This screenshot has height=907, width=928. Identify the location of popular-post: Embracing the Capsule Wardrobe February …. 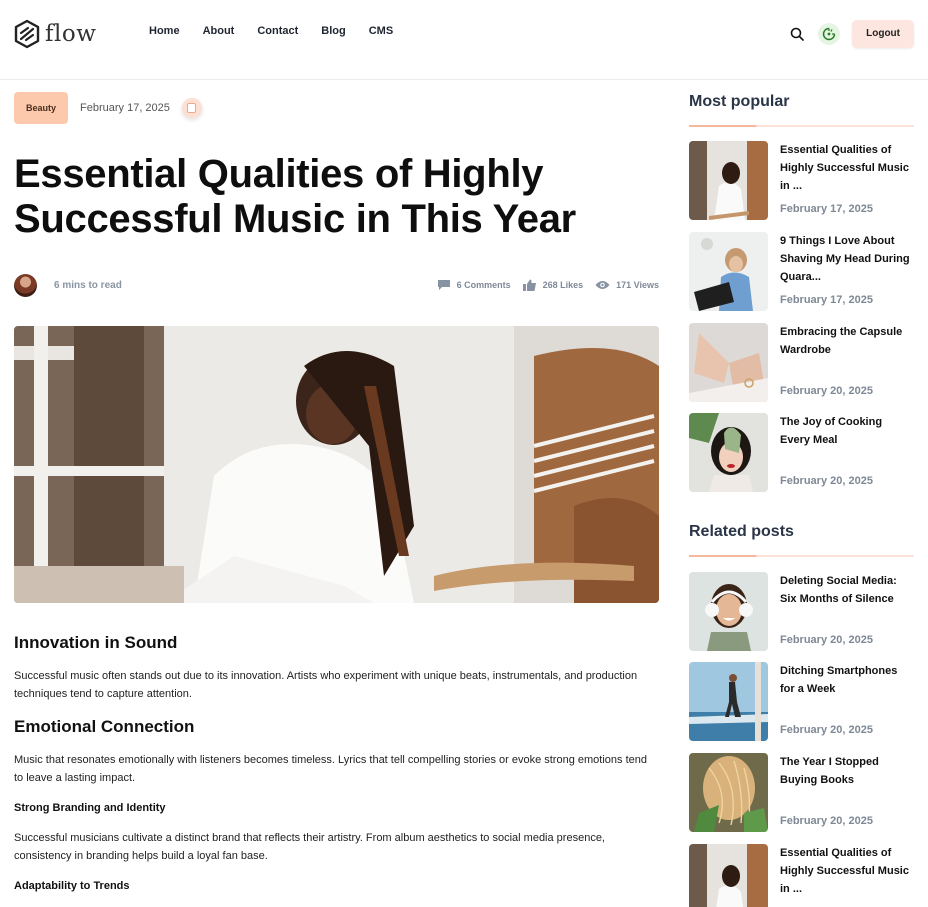
(801, 363).